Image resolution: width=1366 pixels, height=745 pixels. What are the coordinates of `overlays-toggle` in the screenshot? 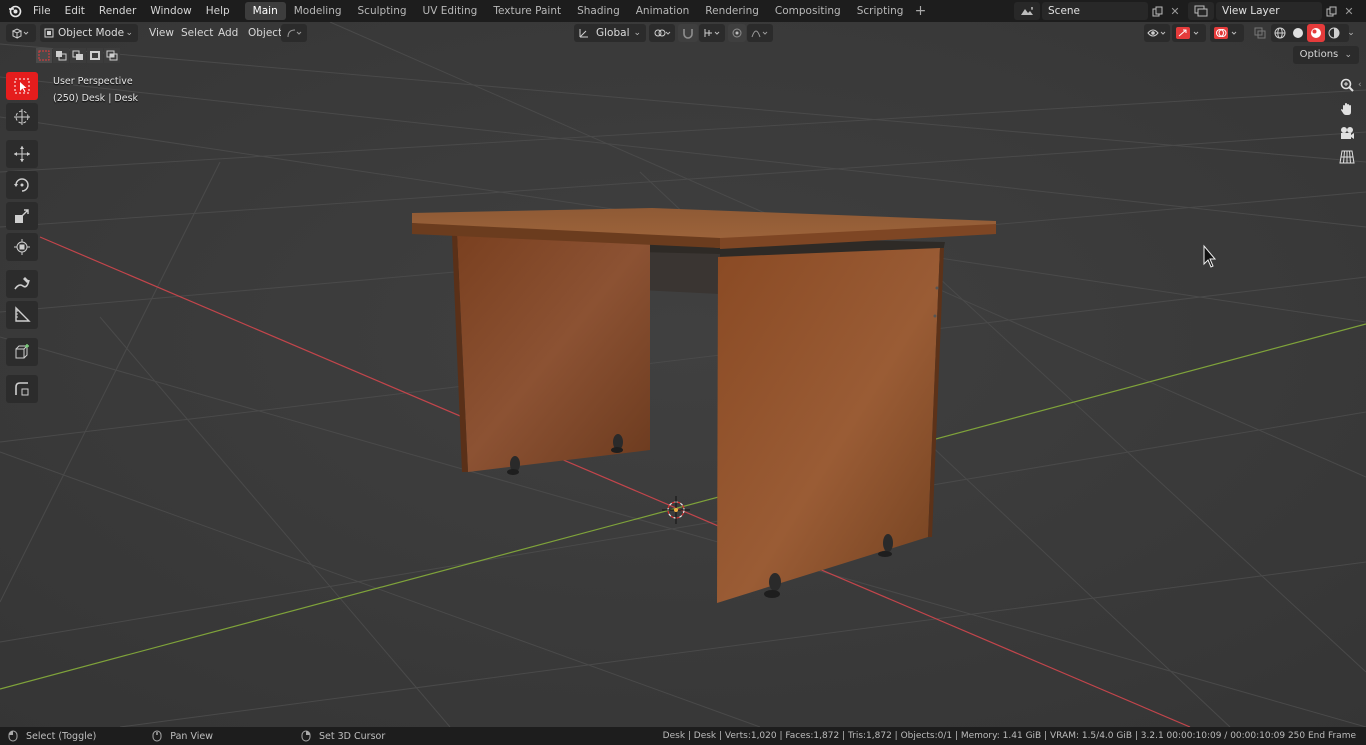 It's located at (1227, 33).